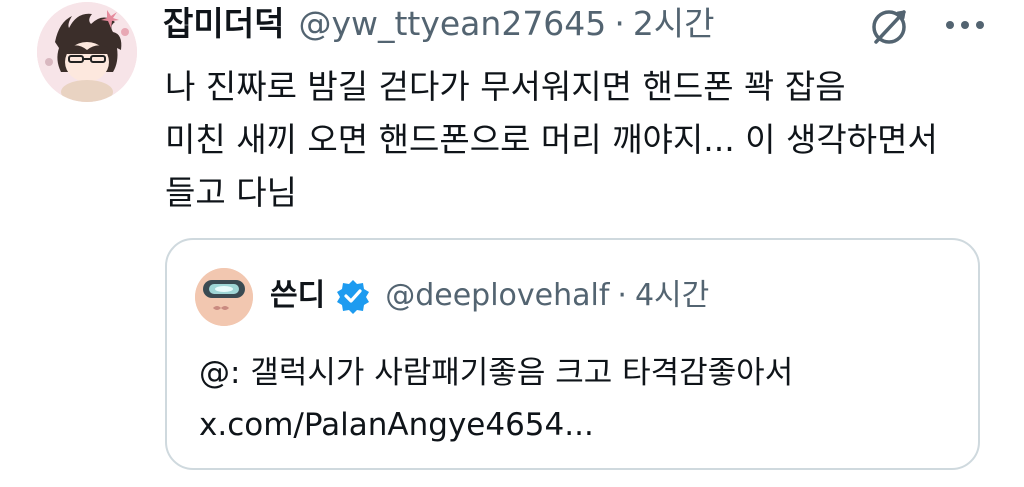 Image resolution: width=1024 pixels, height=487 pixels. I want to click on tweet-timestamp: 2시간, so click(674, 24).